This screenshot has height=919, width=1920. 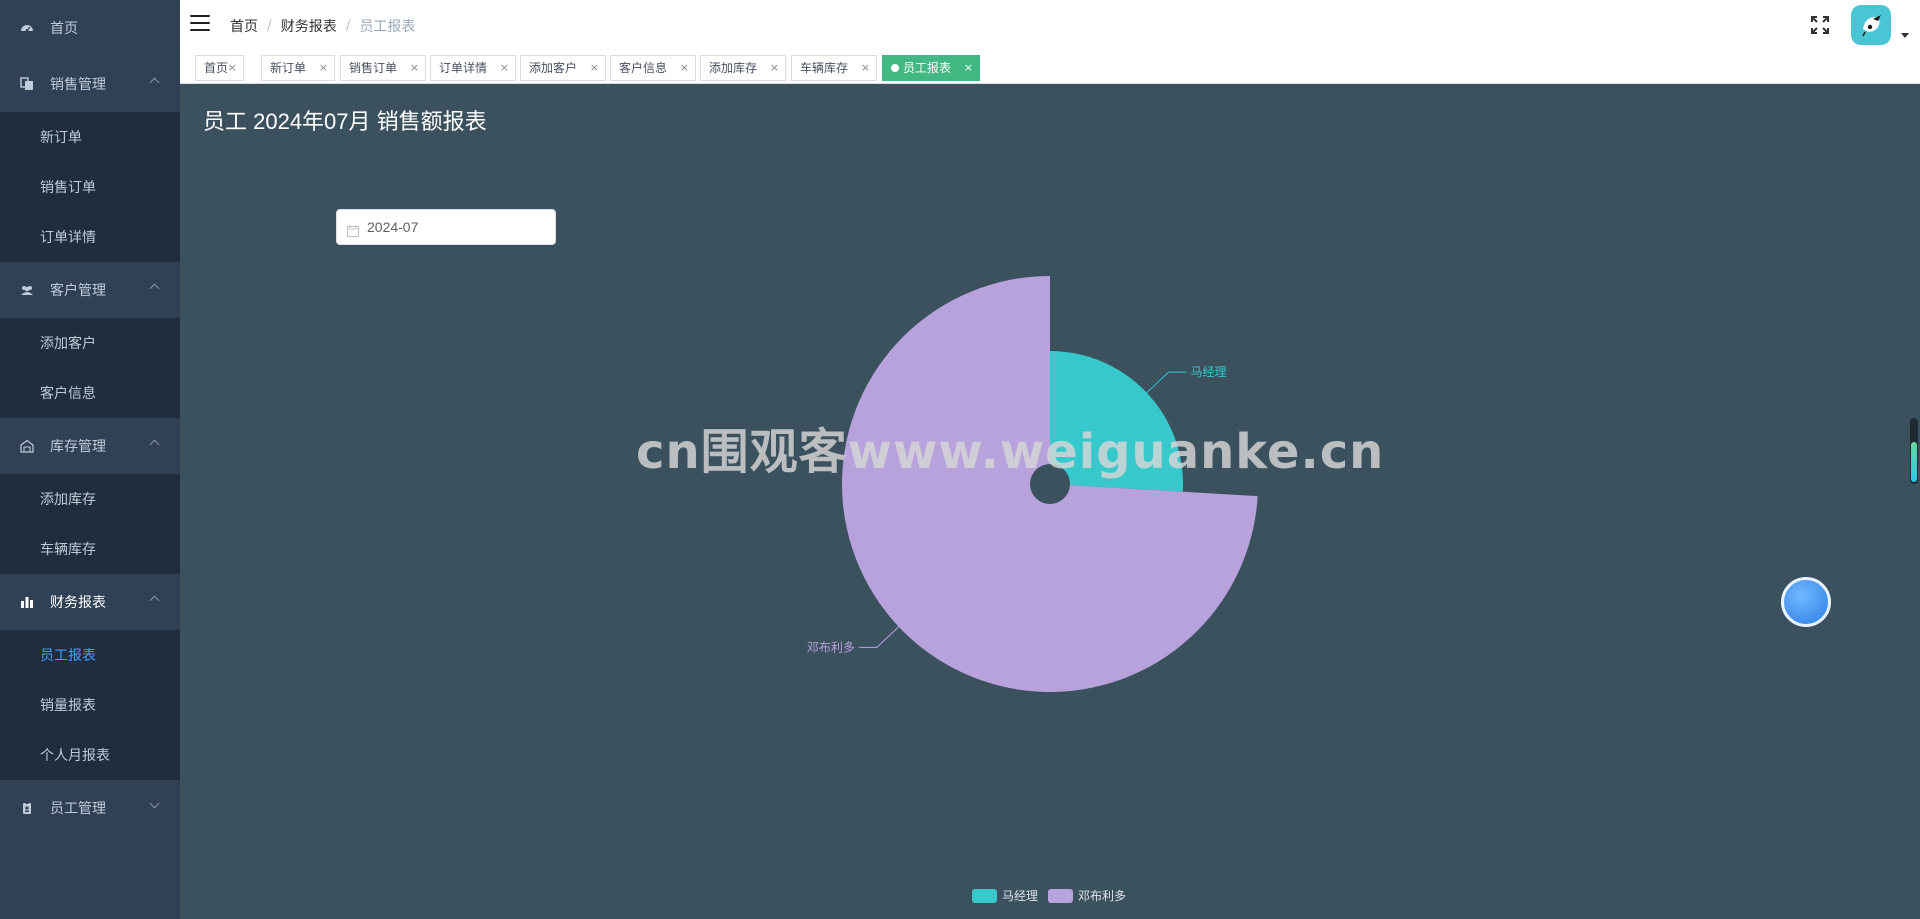 I want to click on warehouse-icon, so click(x=27, y=446).